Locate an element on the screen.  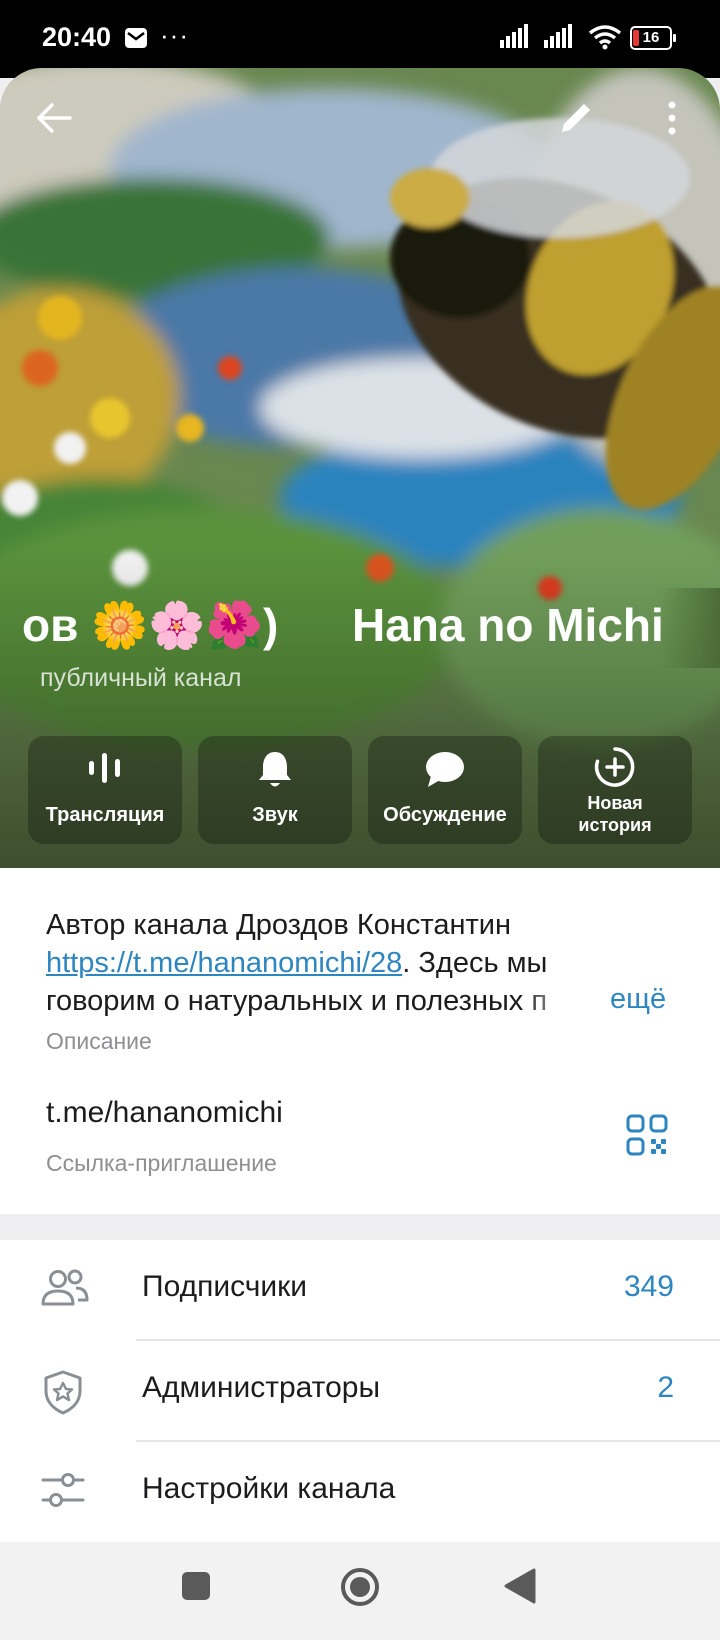
back-arrow-icon is located at coordinates (54, 118).